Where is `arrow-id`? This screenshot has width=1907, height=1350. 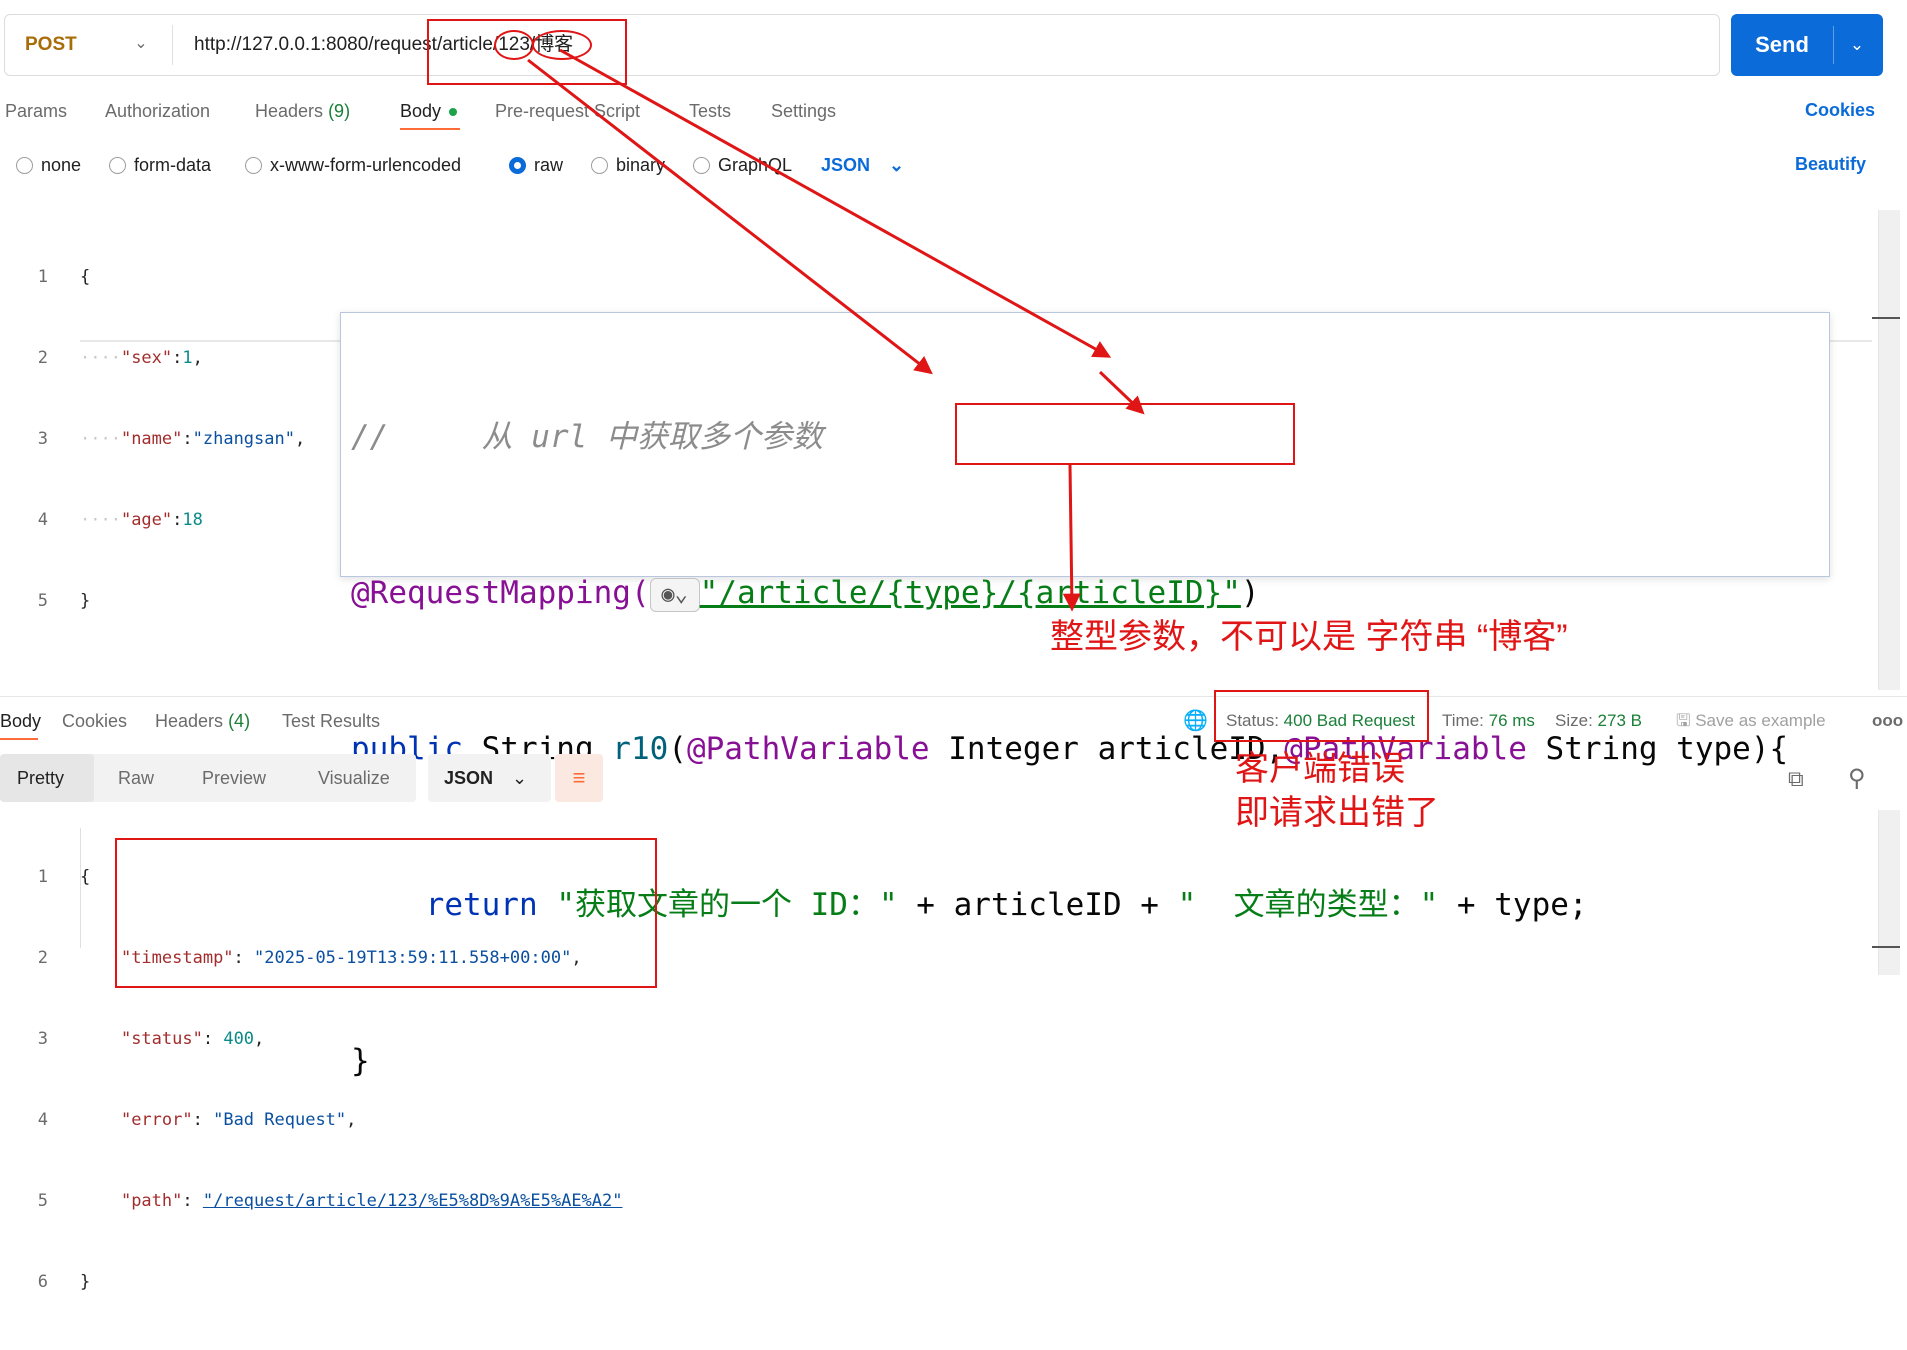 arrow-id is located at coordinates (730, 216).